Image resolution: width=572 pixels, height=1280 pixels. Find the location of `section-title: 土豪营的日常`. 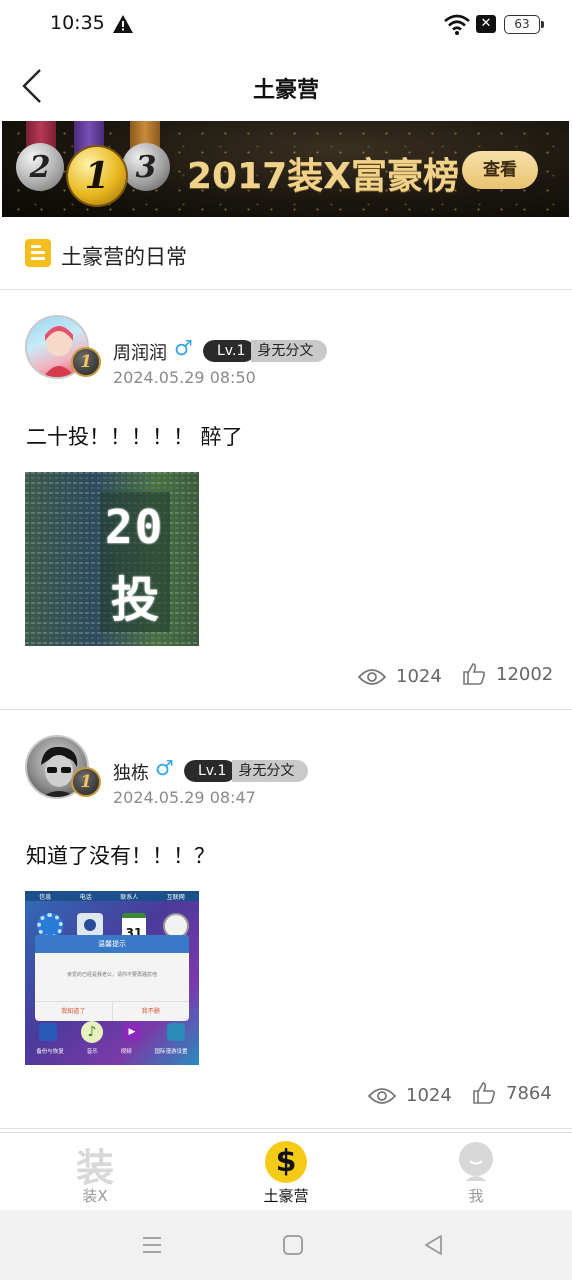

section-title: 土豪营的日常 is located at coordinates (124, 257).